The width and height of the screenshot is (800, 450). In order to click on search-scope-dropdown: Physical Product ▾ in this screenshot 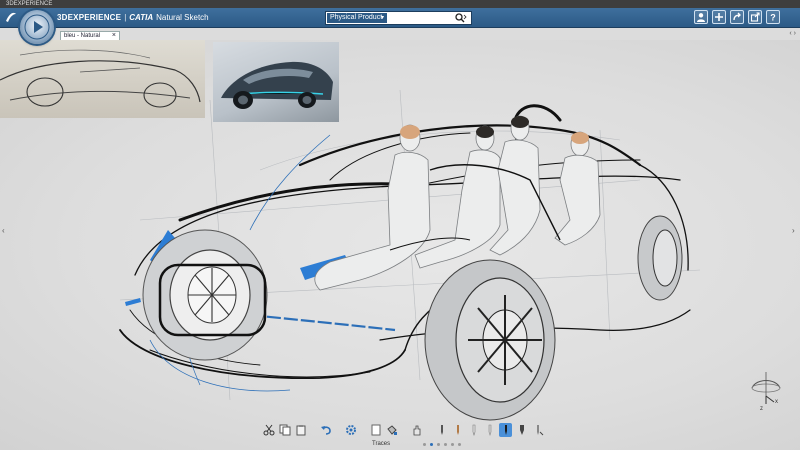, I will do `click(357, 18)`.